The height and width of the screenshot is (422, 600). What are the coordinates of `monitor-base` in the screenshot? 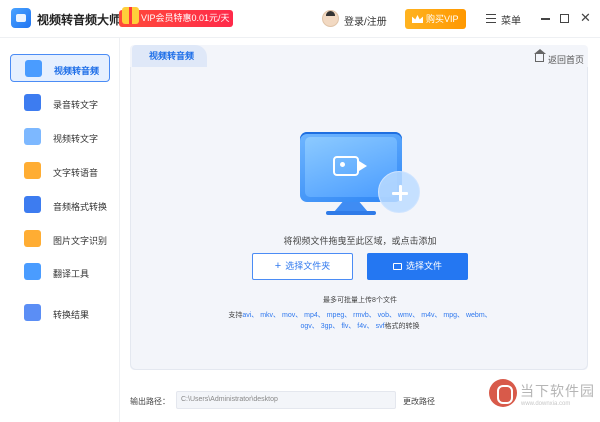 It's located at (351, 213).